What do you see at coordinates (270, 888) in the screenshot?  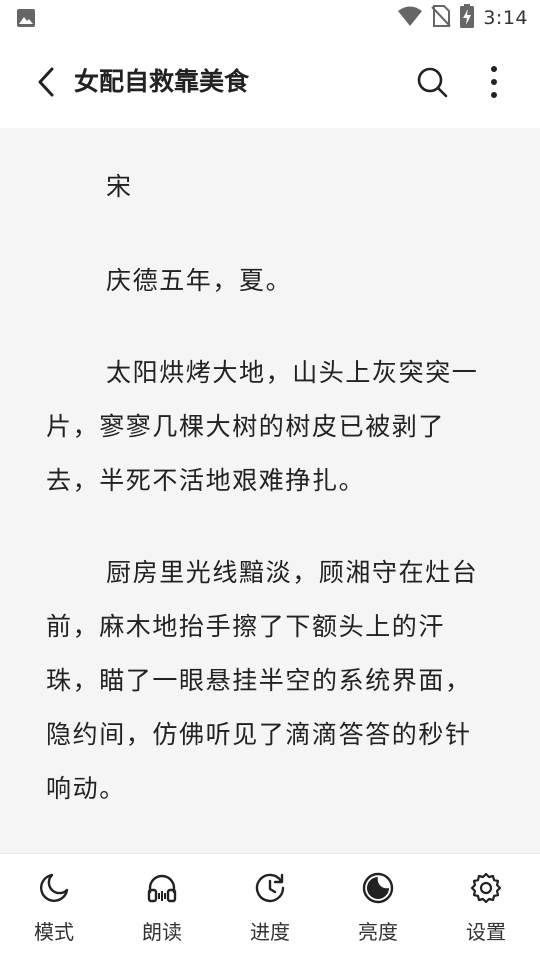 I see `progress-clock-icon` at bounding box center [270, 888].